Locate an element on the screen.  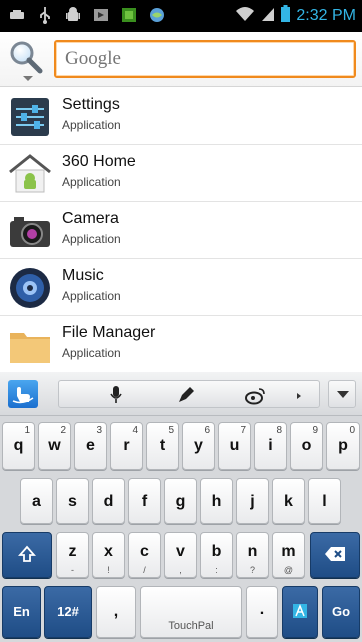
result-item-music: Music Application is located at coordinates (181, 287).